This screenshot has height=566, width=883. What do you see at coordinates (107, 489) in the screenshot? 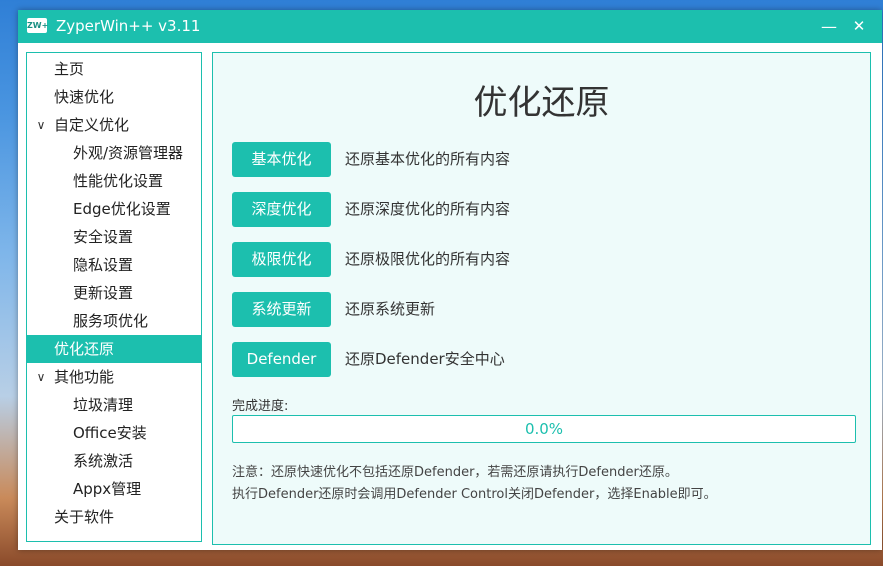
I see `sidebar-item-label: Appx管理` at bounding box center [107, 489].